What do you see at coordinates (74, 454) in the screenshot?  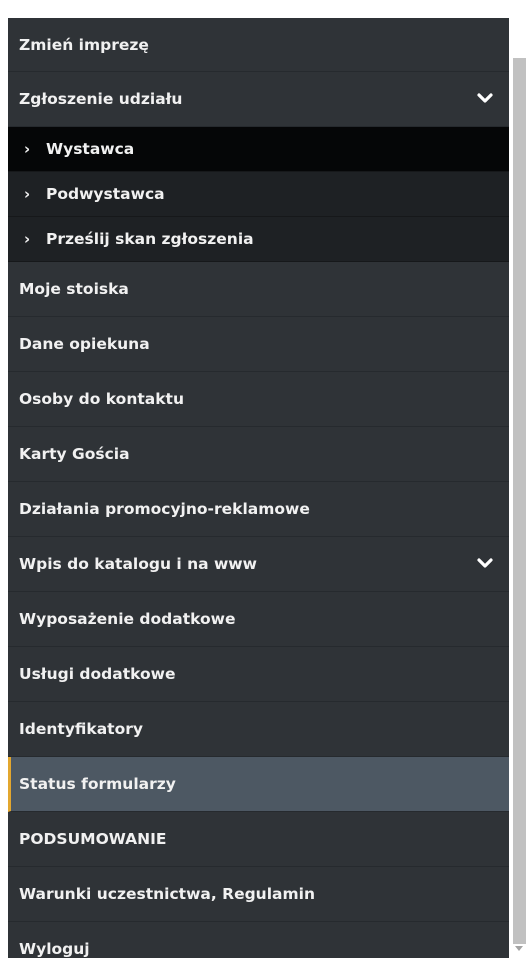 I see `menu-item-label: Karty Gościa` at bounding box center [74, 454].